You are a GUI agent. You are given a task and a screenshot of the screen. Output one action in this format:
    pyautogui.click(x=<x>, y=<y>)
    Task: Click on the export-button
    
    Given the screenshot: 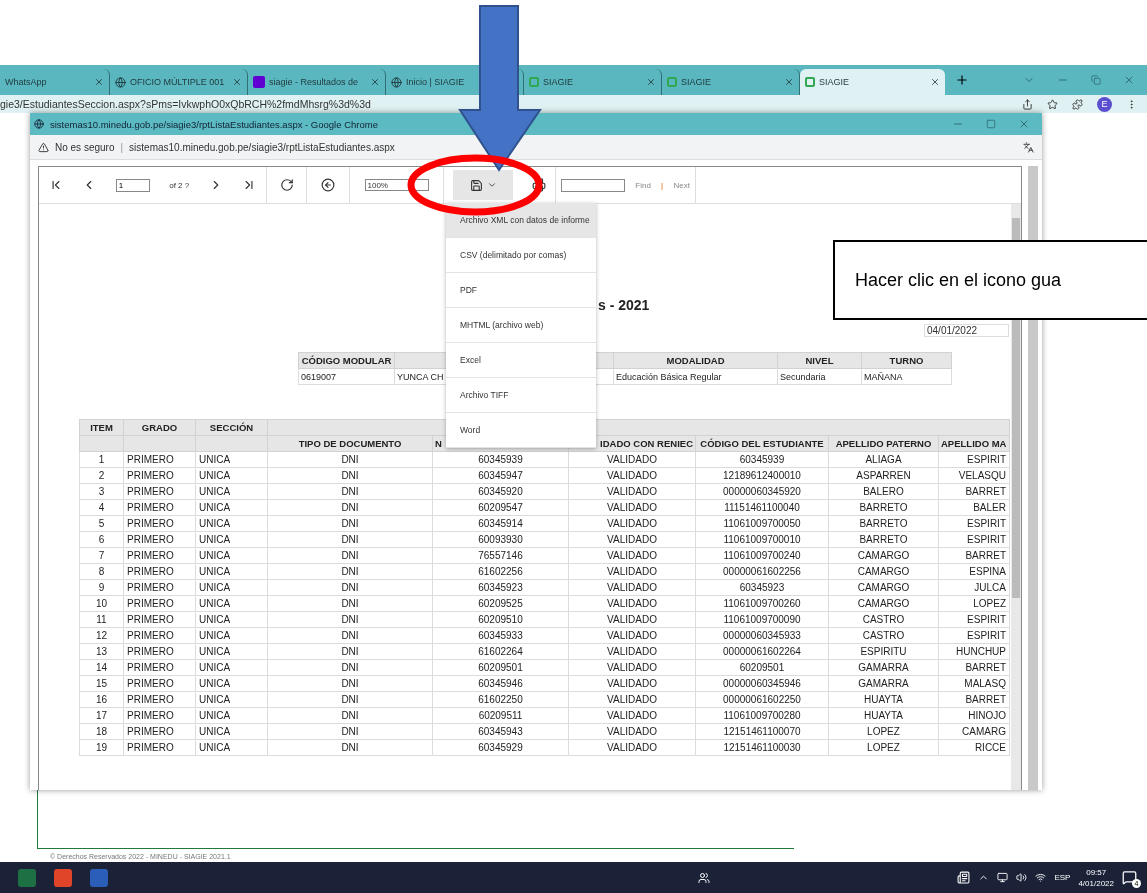 What is the action you would take?
    pyautogui.click(x=483, y=185)
    